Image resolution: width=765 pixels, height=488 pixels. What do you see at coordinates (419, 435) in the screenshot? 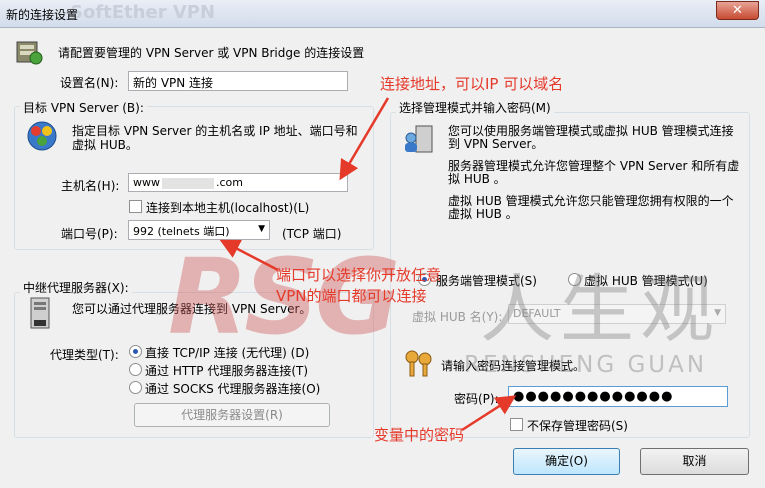
I see `password-annotation: 变量中的密码` at bounding box center [419, 435].